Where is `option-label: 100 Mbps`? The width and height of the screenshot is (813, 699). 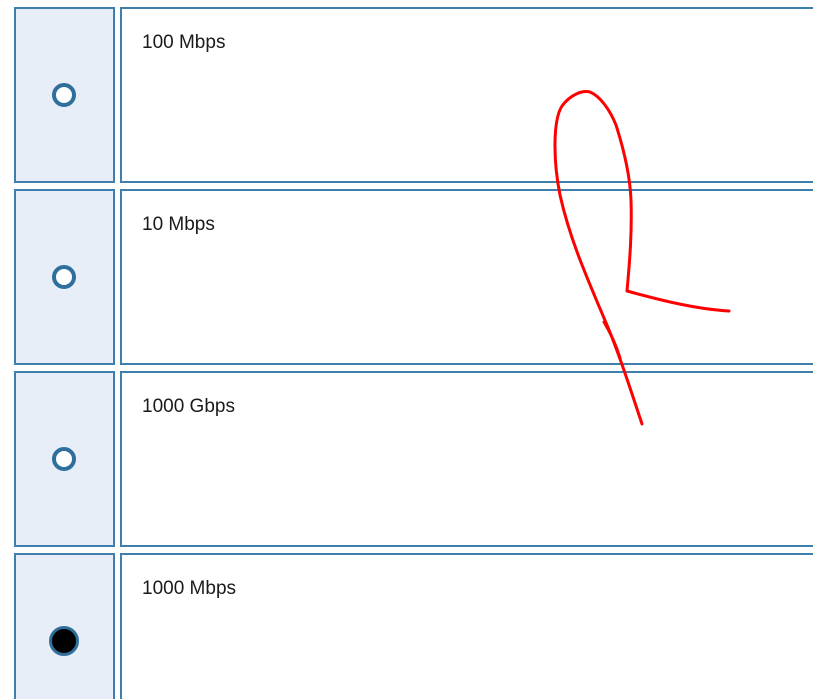
option-label: 100 Mbps is located at coordinates (184, 42).